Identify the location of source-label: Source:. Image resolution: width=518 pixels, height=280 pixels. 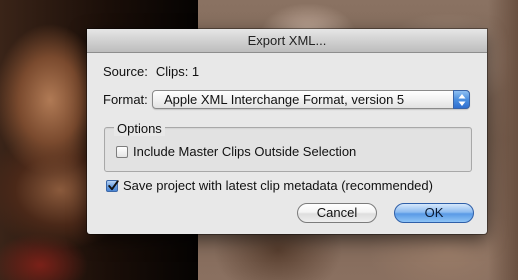
(125, 71).